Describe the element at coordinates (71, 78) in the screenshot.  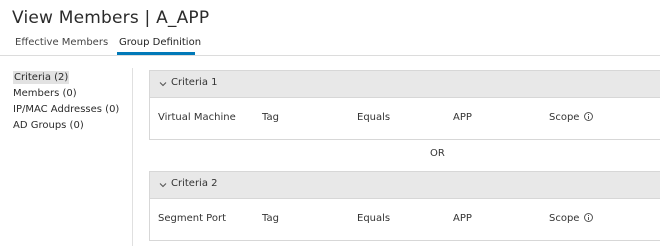
I see `sidebar-item-criteria: Criteria (2)` at that location.